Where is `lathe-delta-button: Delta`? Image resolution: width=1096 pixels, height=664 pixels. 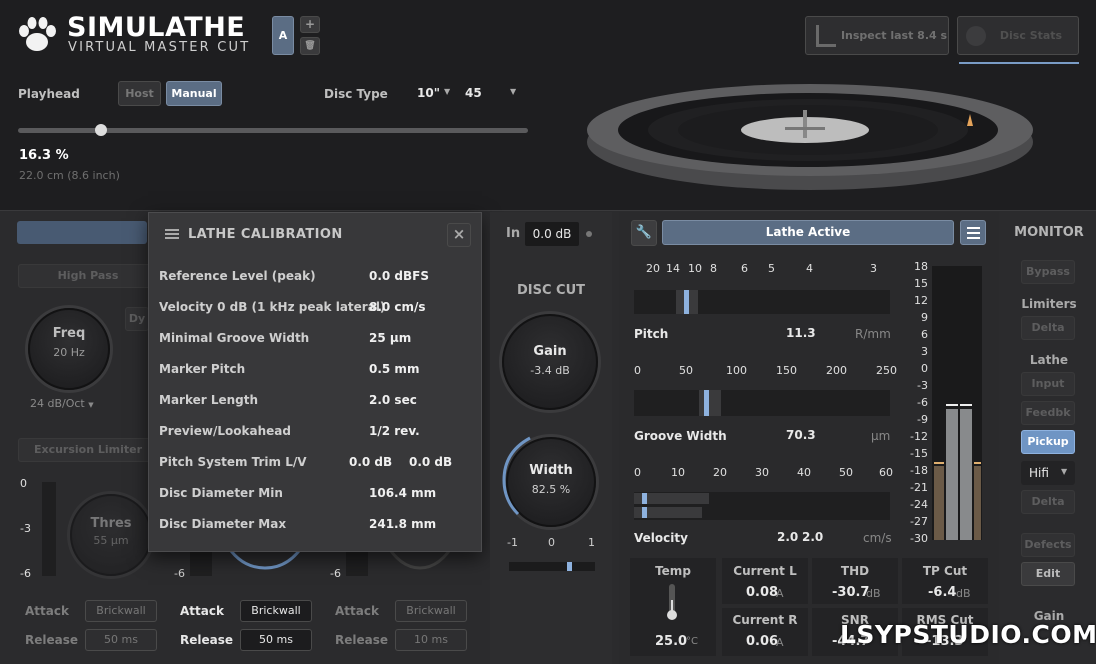 lathe-delta-button: Delta is located at coordinates (1048, 502).